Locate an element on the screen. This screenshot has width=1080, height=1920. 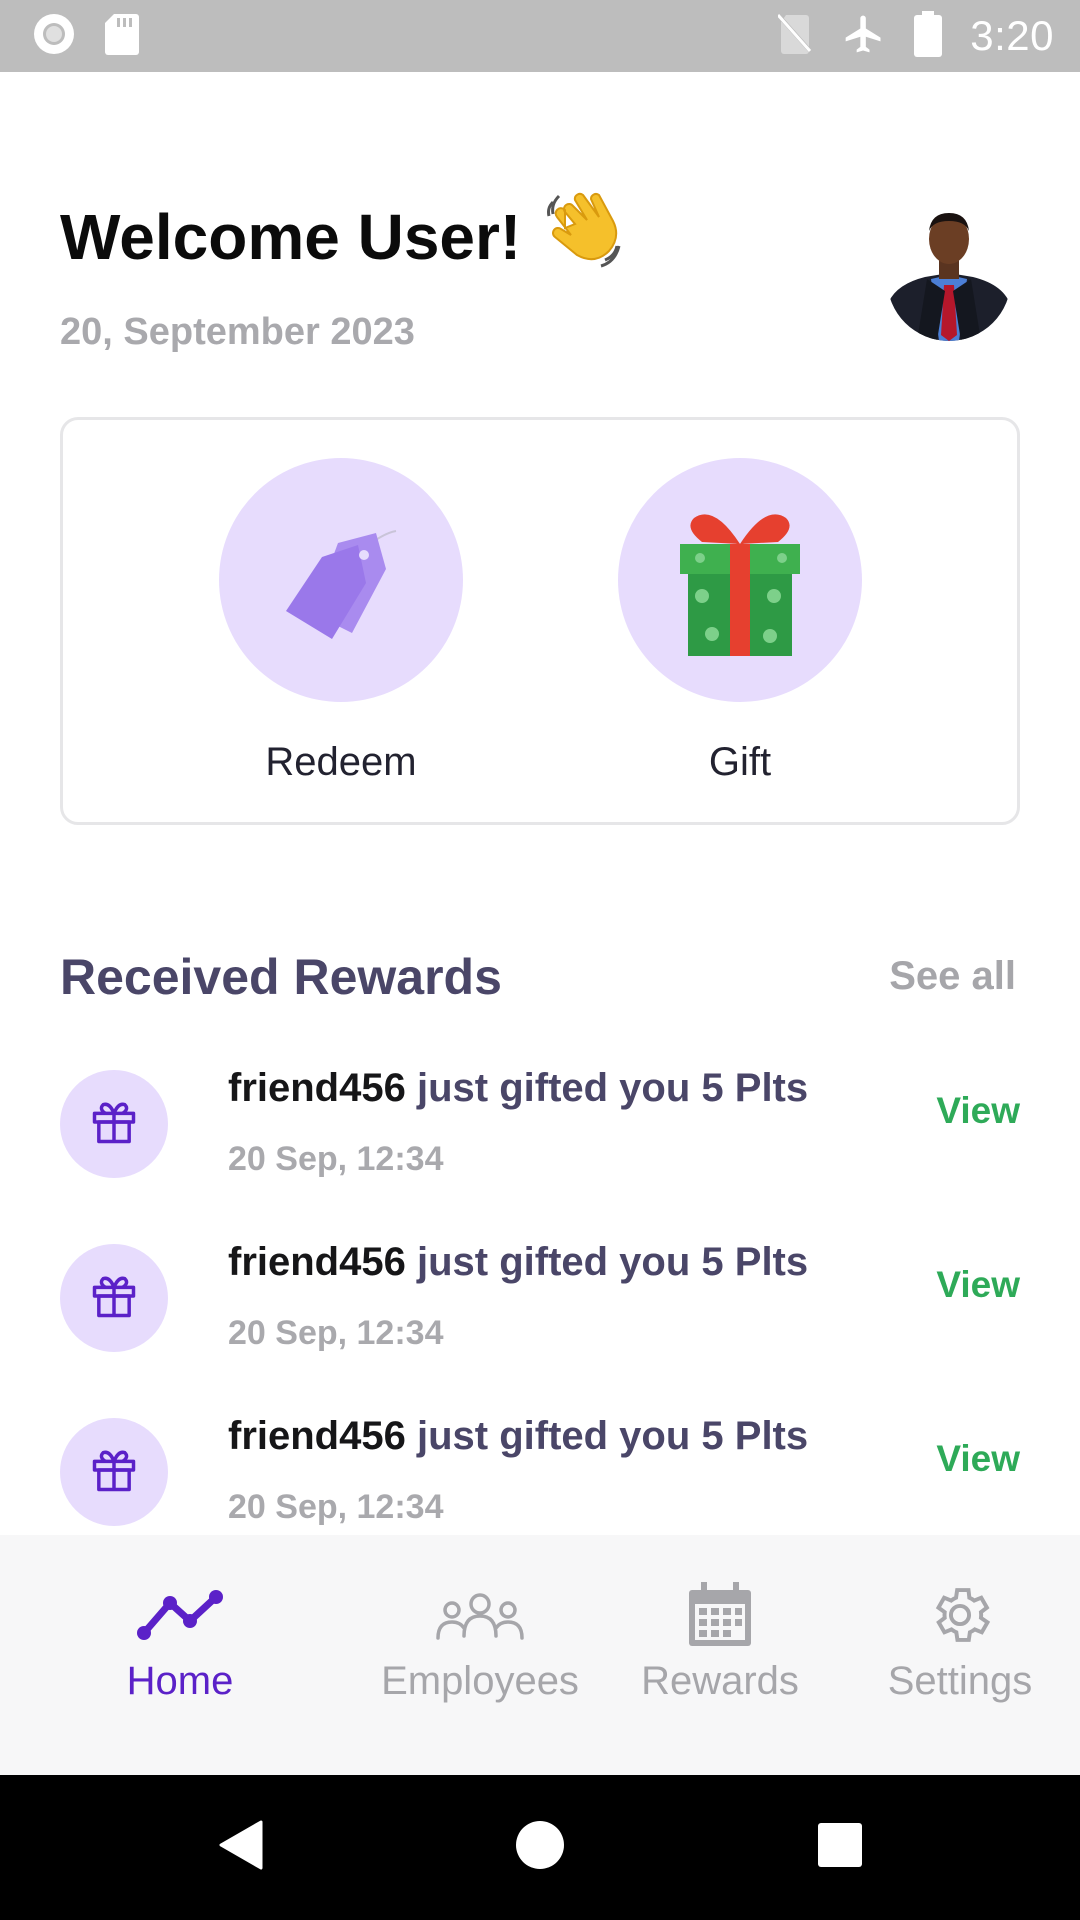
status-time: 3:20 is located at coordinates (1012, 35).